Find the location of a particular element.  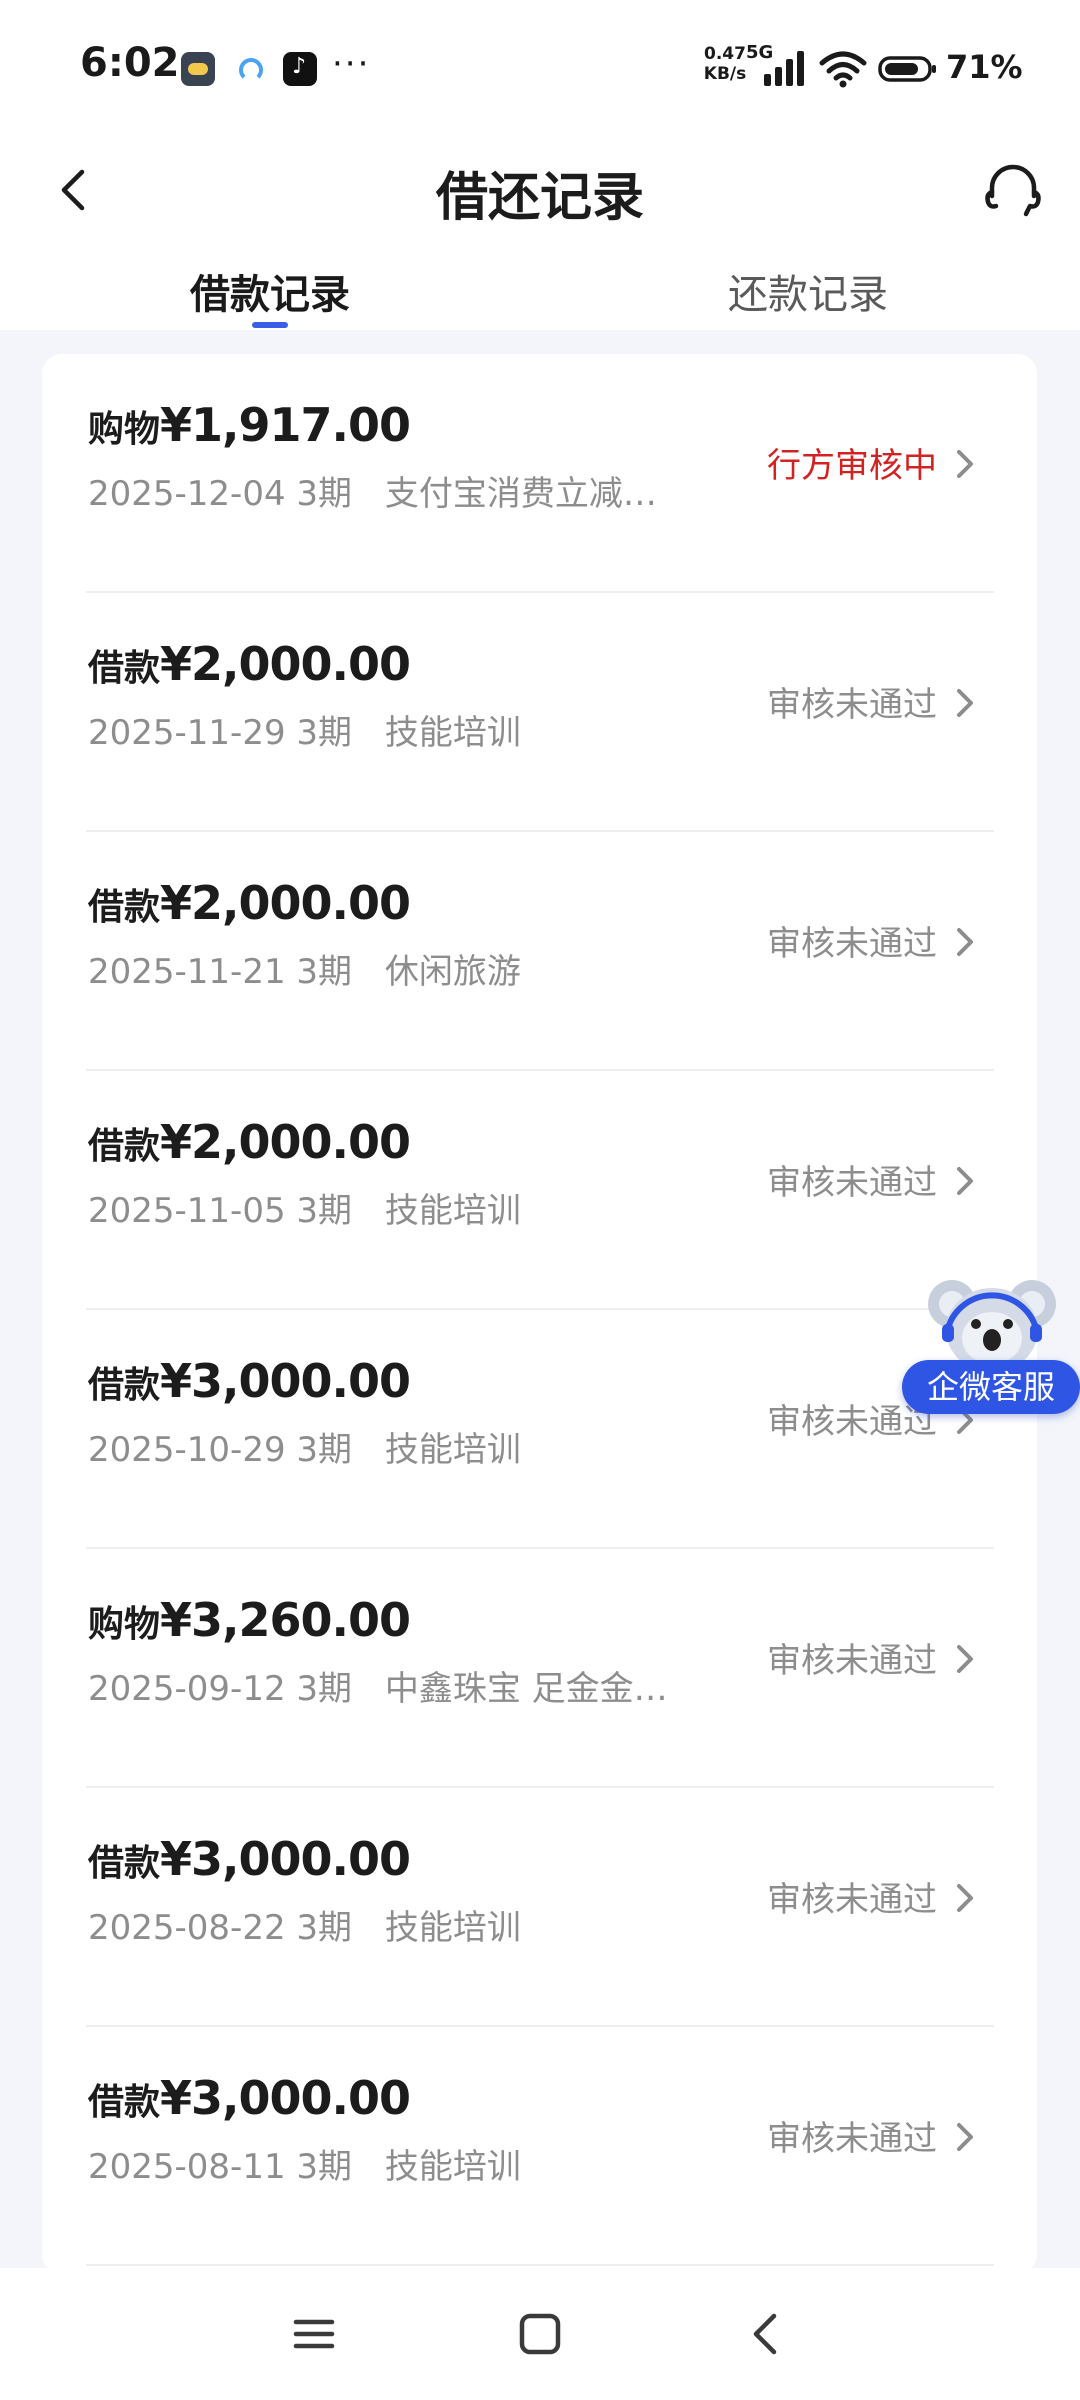

headset-icon is located at coordinates (1013, 190).